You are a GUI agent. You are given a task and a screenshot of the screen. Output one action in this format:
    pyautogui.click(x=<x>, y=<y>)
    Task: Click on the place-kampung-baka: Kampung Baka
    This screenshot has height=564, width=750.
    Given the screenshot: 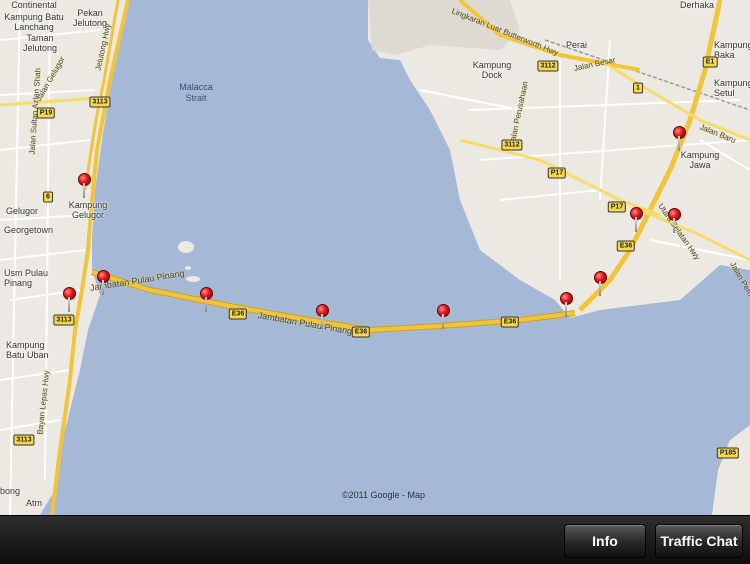 What is the action you would take?
    pyautogui.click(x=732, y=50)
    